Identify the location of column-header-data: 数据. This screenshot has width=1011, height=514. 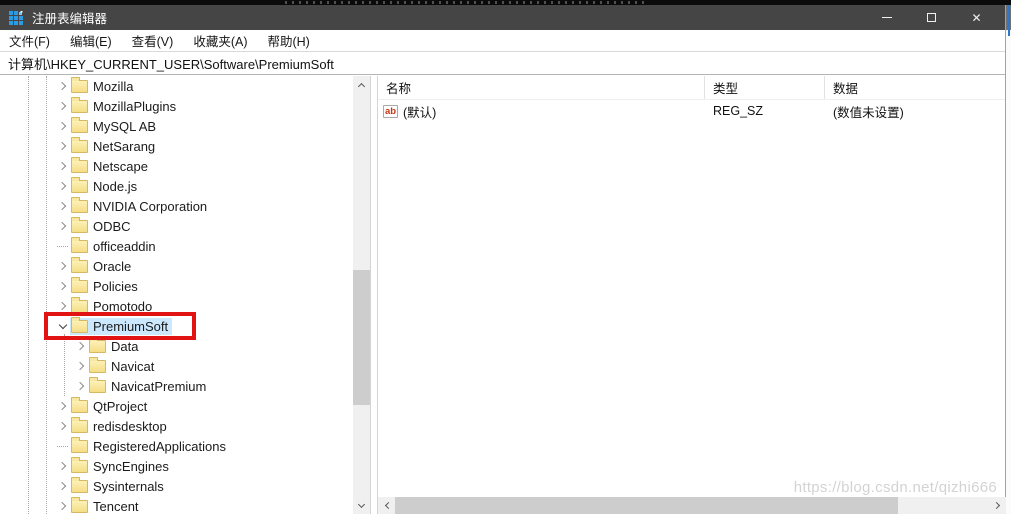
(915, 87).